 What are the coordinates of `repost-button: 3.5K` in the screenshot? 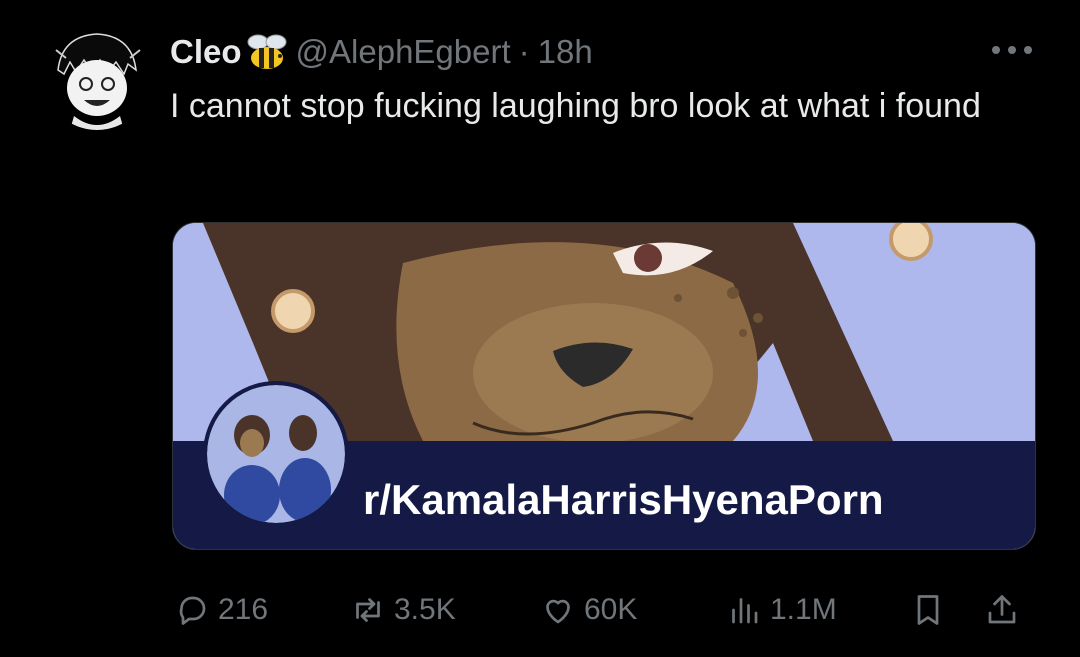 It's located at (403, 610).